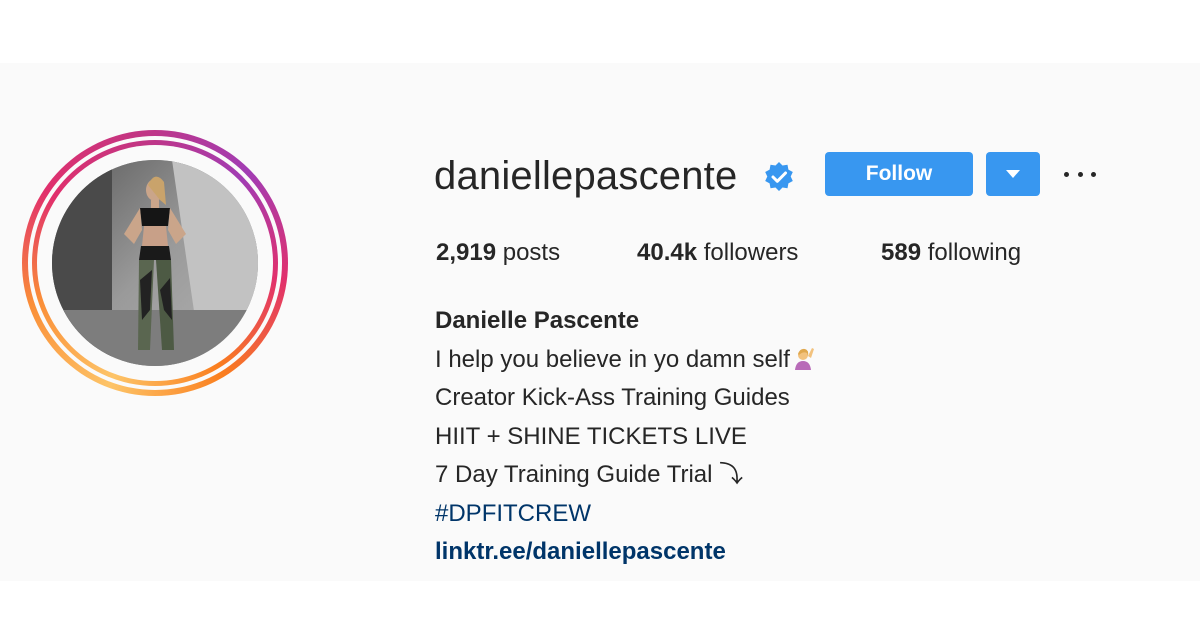 This screenshot has height=628, width=1200. I want to click on hashtag-link: #DPFITCREW, so click(625, 514).